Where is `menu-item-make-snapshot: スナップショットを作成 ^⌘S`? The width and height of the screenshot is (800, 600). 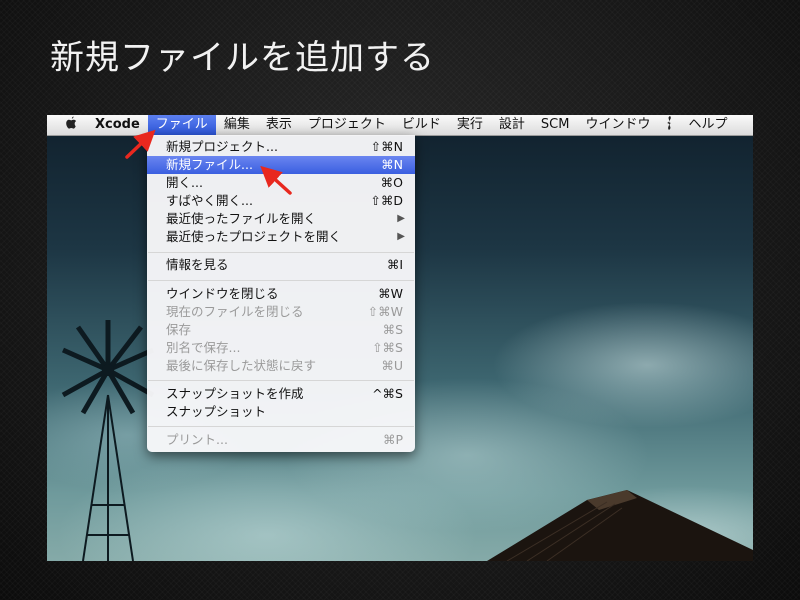
menu-item-make-snapshot: スナップショットを作成 ^⌘S is located at coordinates (281, 394).